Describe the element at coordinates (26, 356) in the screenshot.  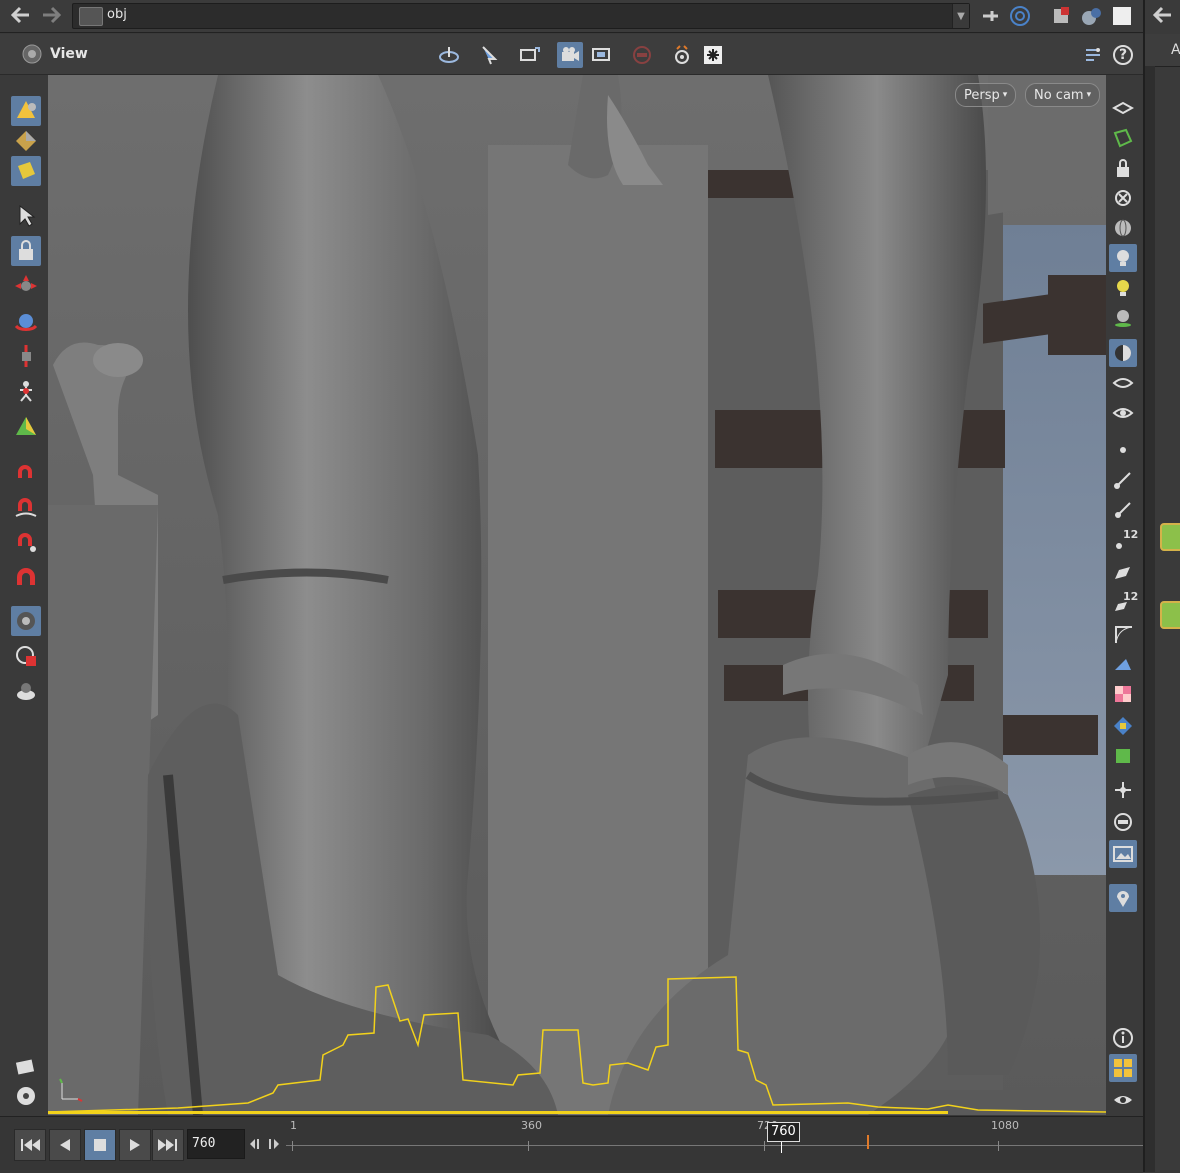
I see `scale-tool-icon` at that location.